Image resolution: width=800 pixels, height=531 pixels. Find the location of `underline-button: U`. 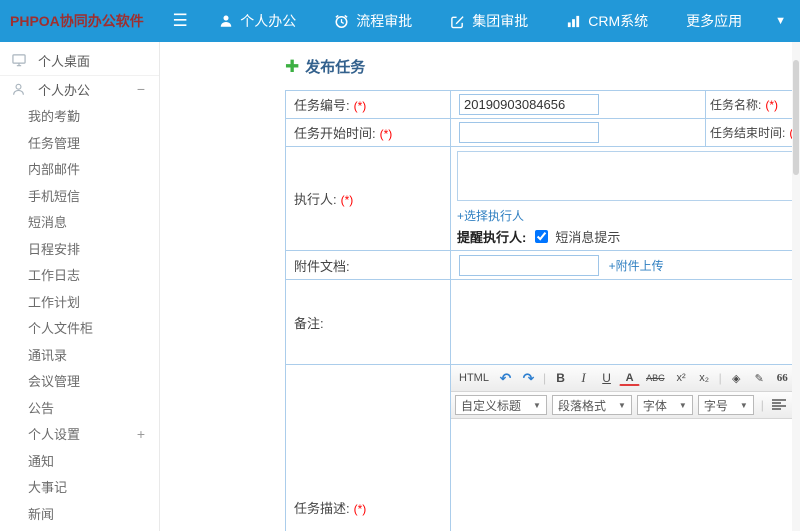

underline-button: U is located at coordinates (606, 378).